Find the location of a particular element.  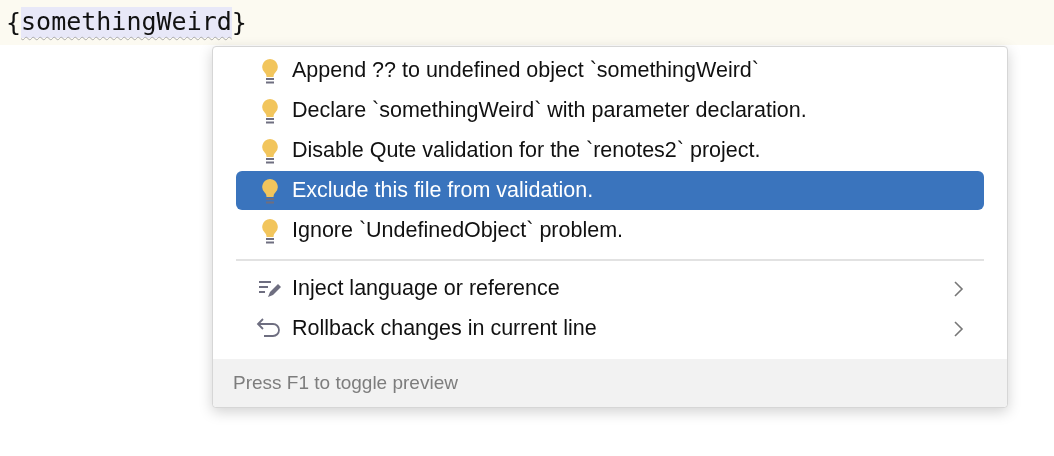

menu-item: Declare `somethingWeird` with parameter declaration. is located at coordinates (610, 110).